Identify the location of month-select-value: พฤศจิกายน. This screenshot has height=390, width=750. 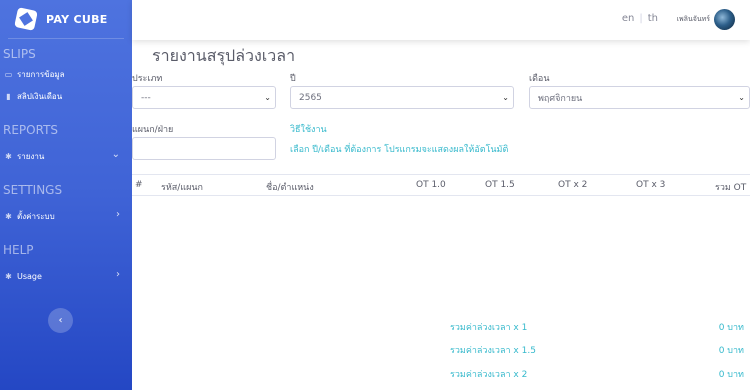
(560, 98).